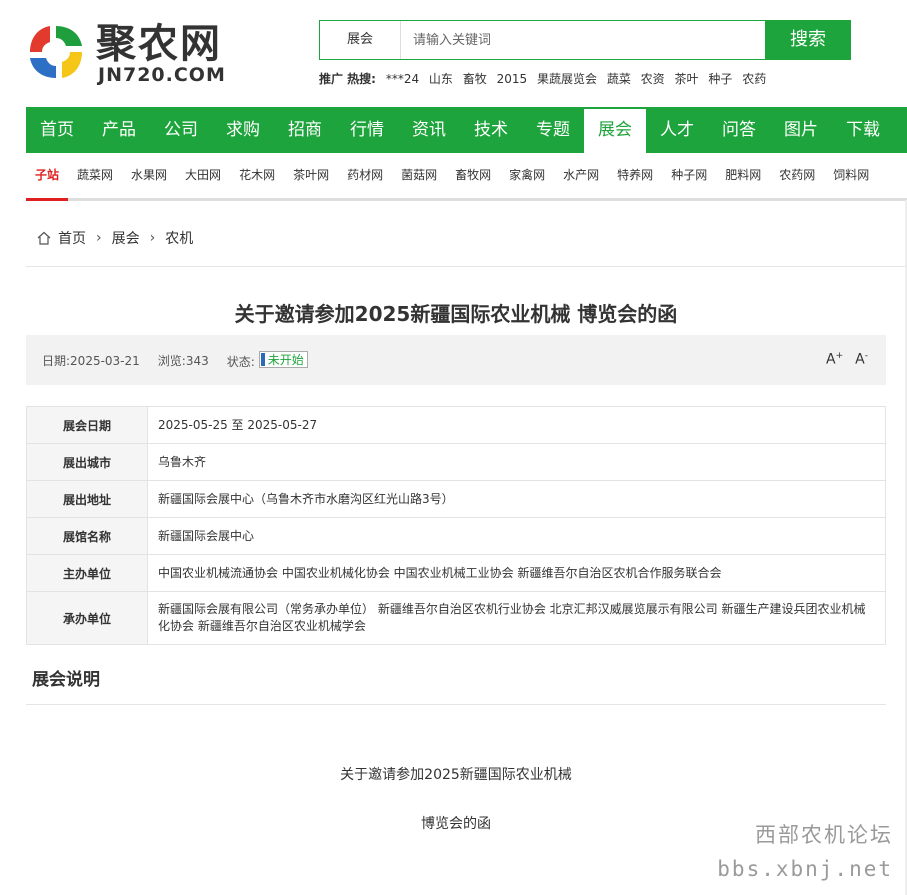 This screenshot has width=907, height=895. I want to click on subnav-item: 蔬菜网, so click(95, 175).